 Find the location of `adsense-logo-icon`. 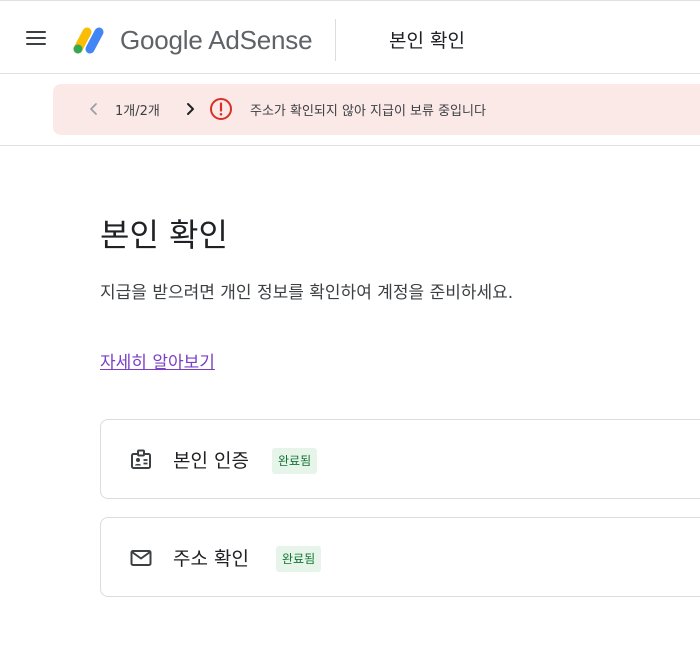

adsense-logo-icon is located at coordinates (88, 40).